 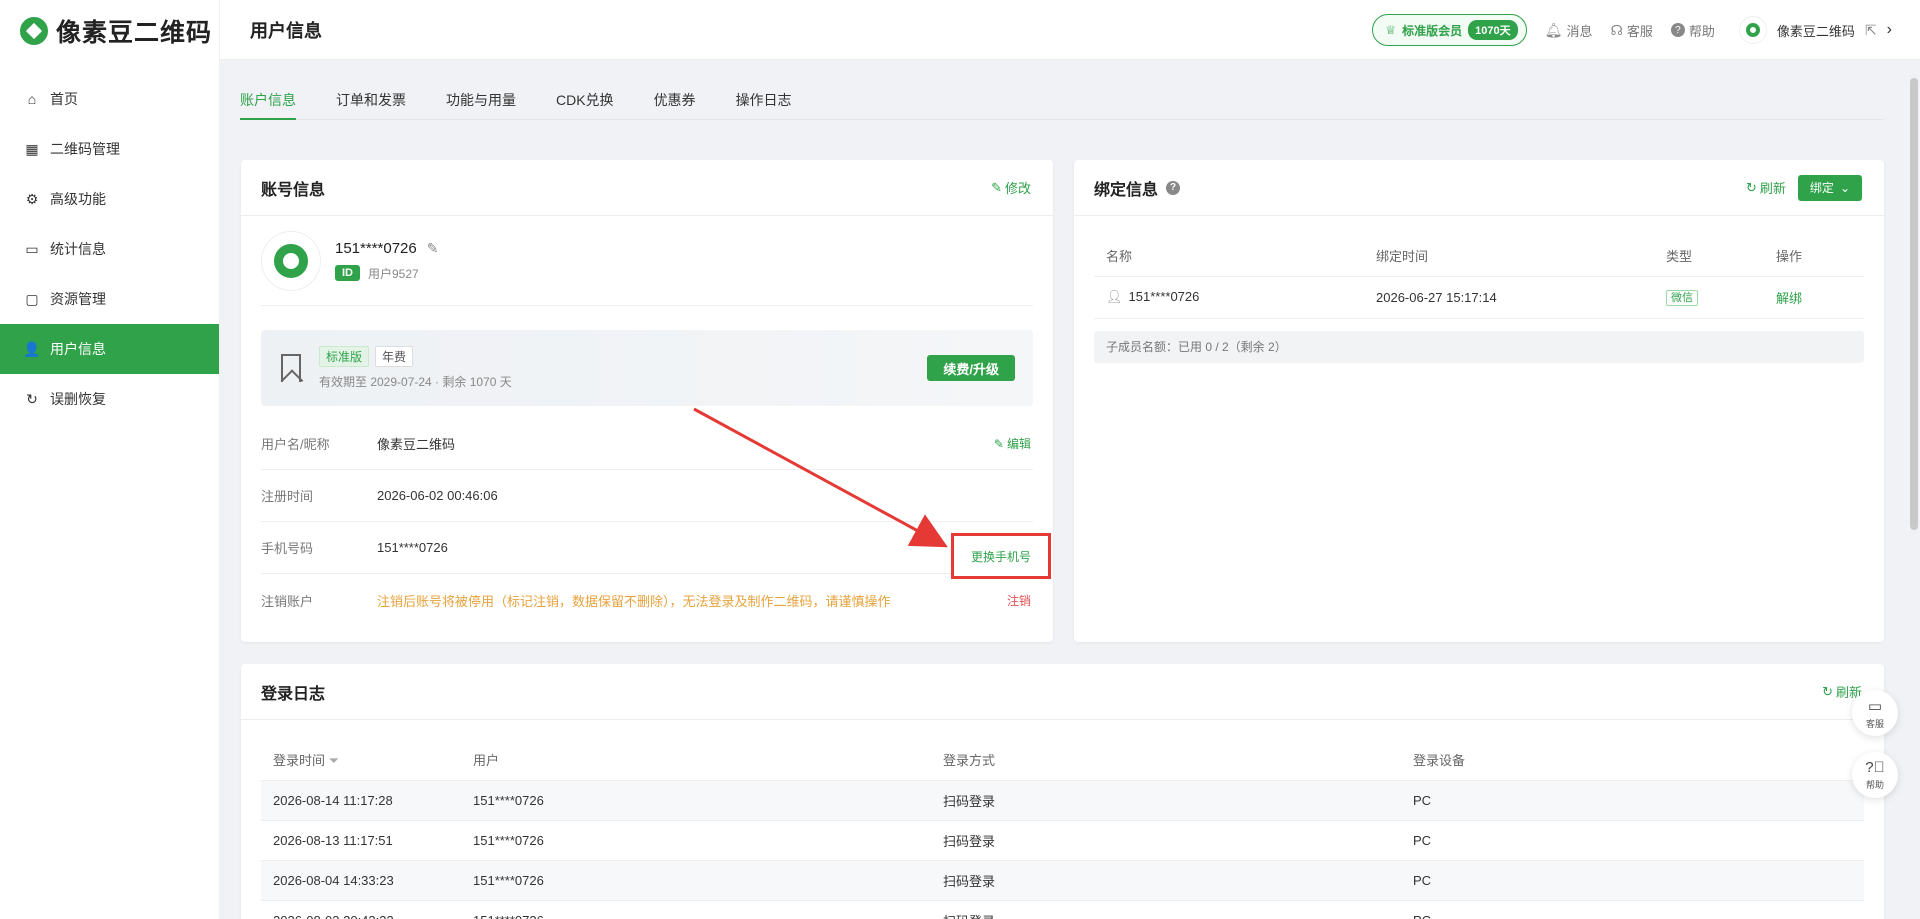 What do you see at coordinates (1875, 767) in the screenshot?
I see `help-circle-icon: ?⃝` at bounding box center [1875, 767].